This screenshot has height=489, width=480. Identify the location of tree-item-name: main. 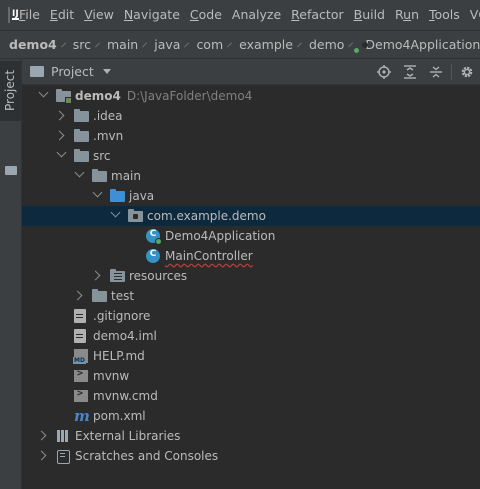
(126, 176).